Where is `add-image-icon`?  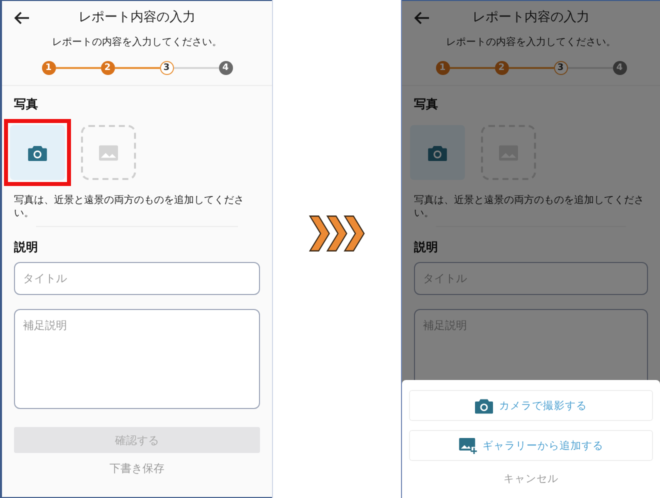
add-image-icon is located at coordinates (467, 446).